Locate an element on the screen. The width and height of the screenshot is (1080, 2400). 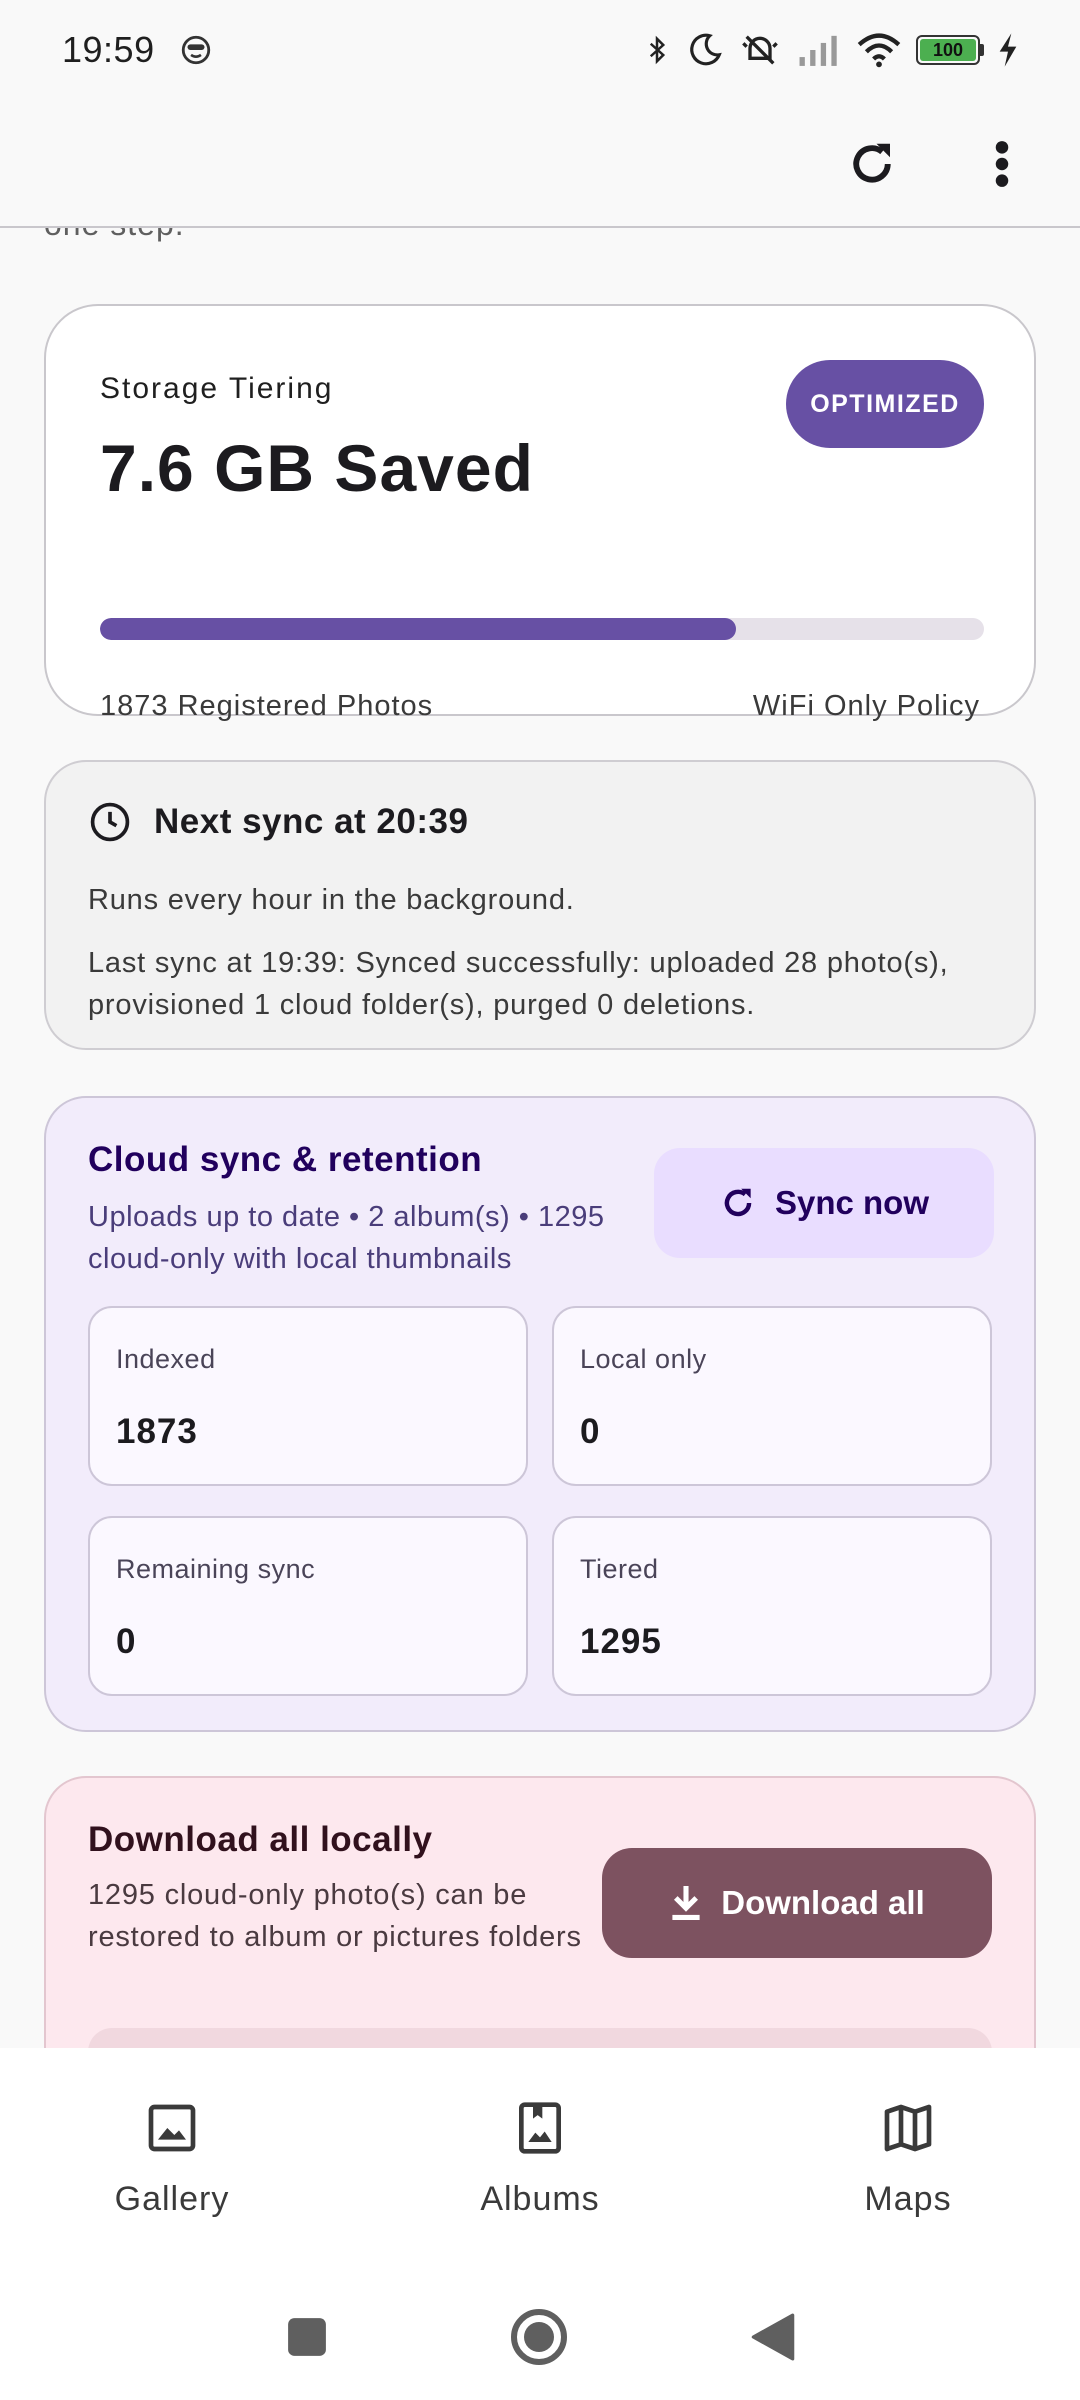
storage-saved-value: 7.6 GB Saved is located at coordinates (317, 468).